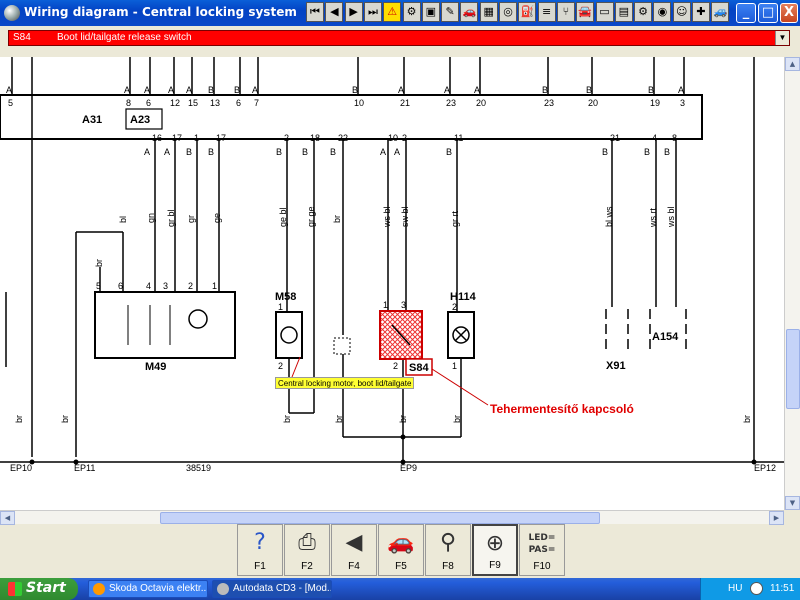  What do you see at coordinates (175, 103) in the screenshot?
I see `top-pin-number: 12` at bounding box center [175, 103].